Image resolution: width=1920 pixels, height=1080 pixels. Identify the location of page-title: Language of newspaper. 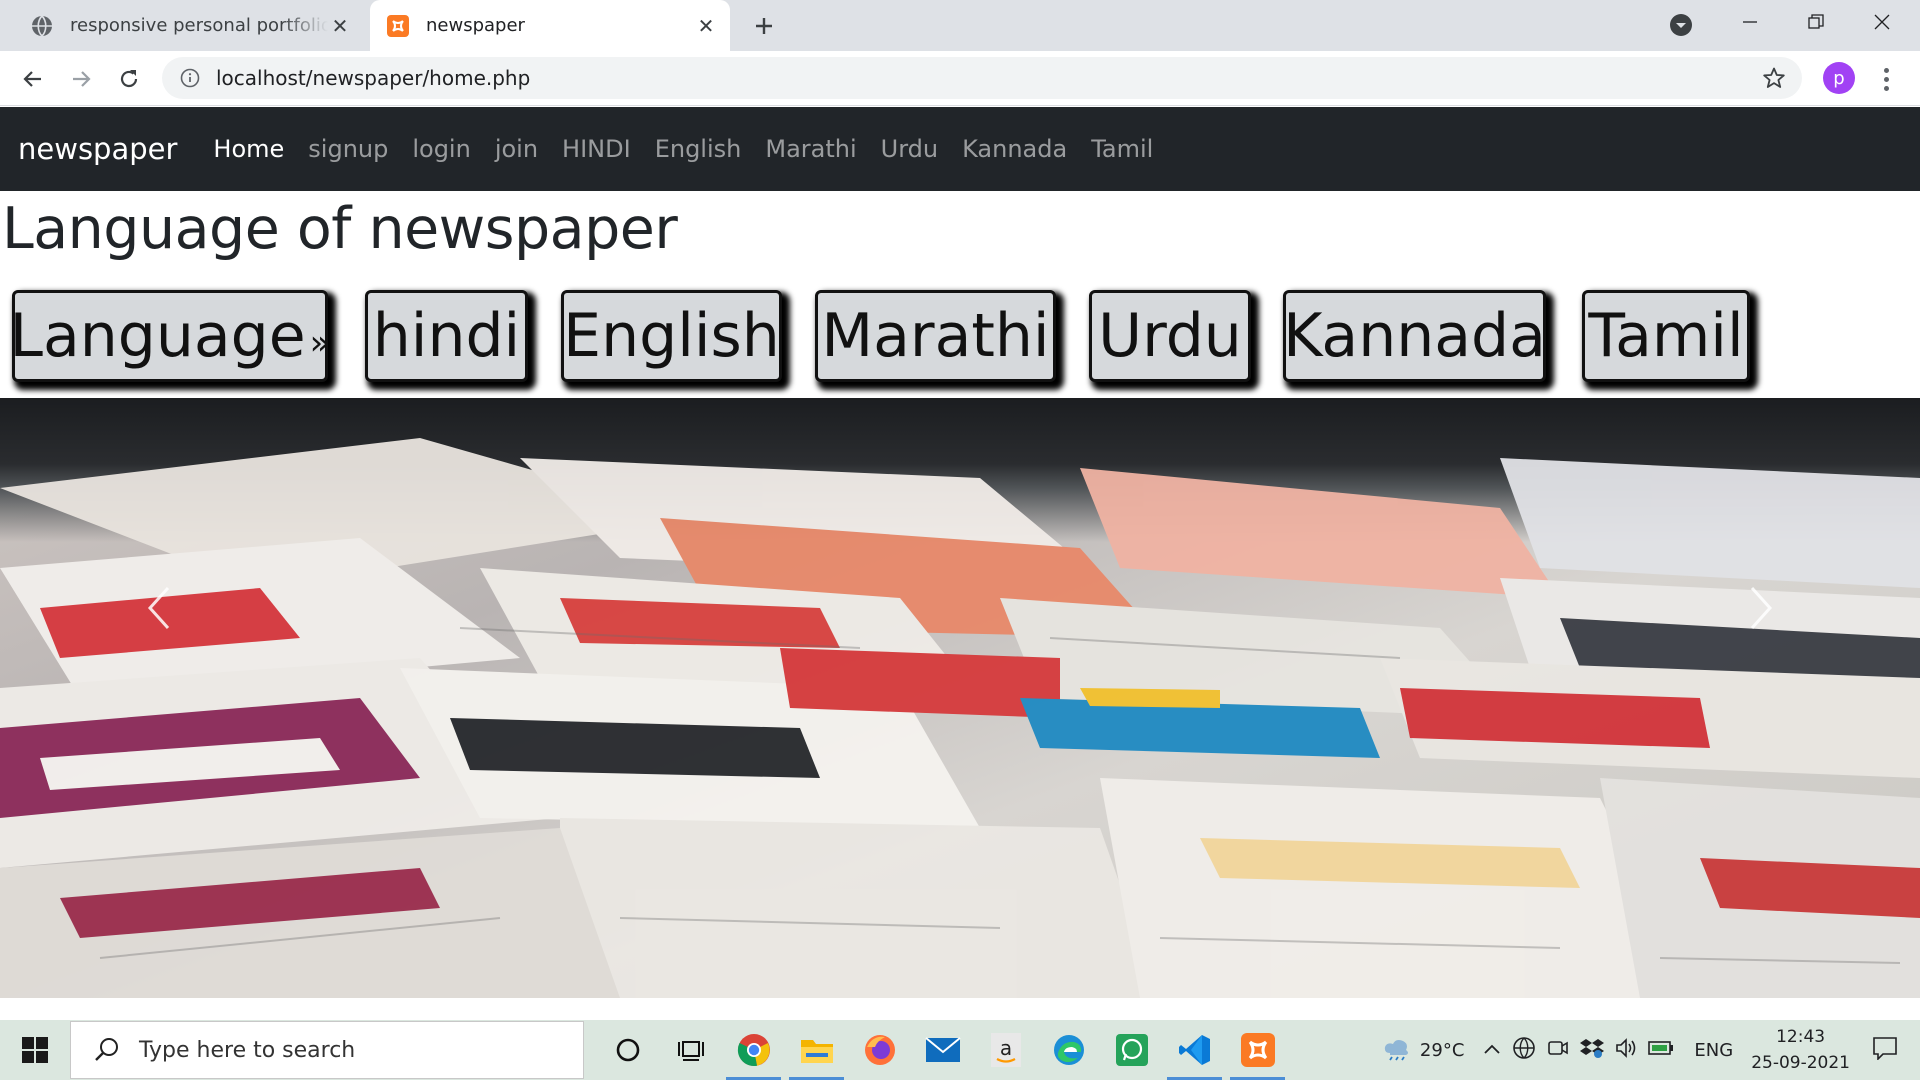
(340, 229).